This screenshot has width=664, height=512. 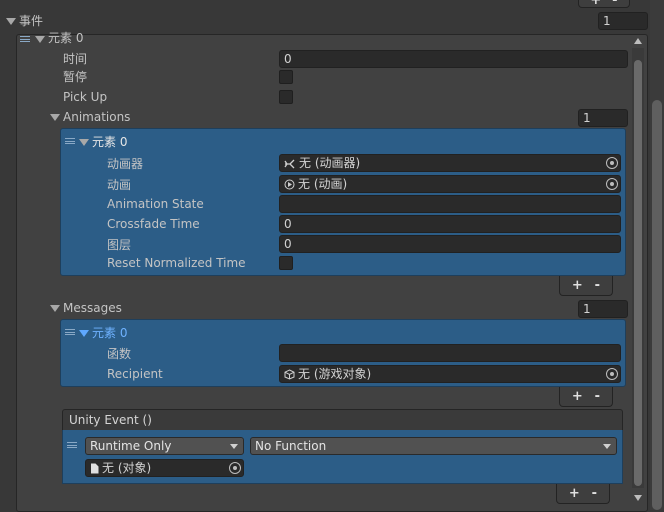 What do you see at coordinates (92, 308) in the screenshot?
I see `messages-header: Messages` at bounding box center [92, 308].